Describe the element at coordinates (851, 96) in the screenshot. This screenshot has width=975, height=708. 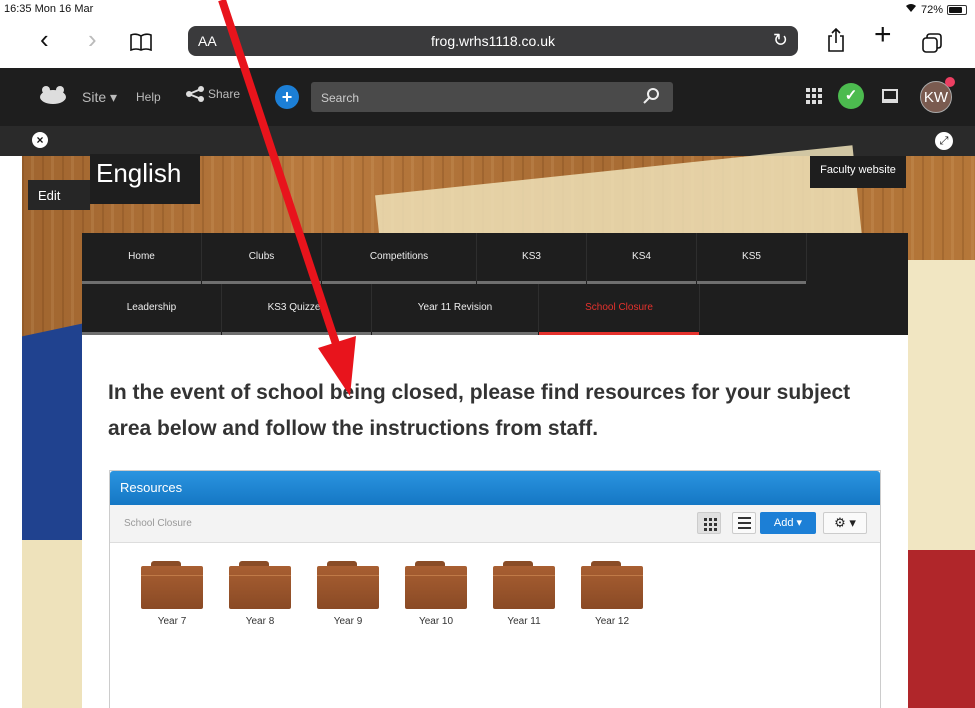
I see `check-icon: ✓` at that location.